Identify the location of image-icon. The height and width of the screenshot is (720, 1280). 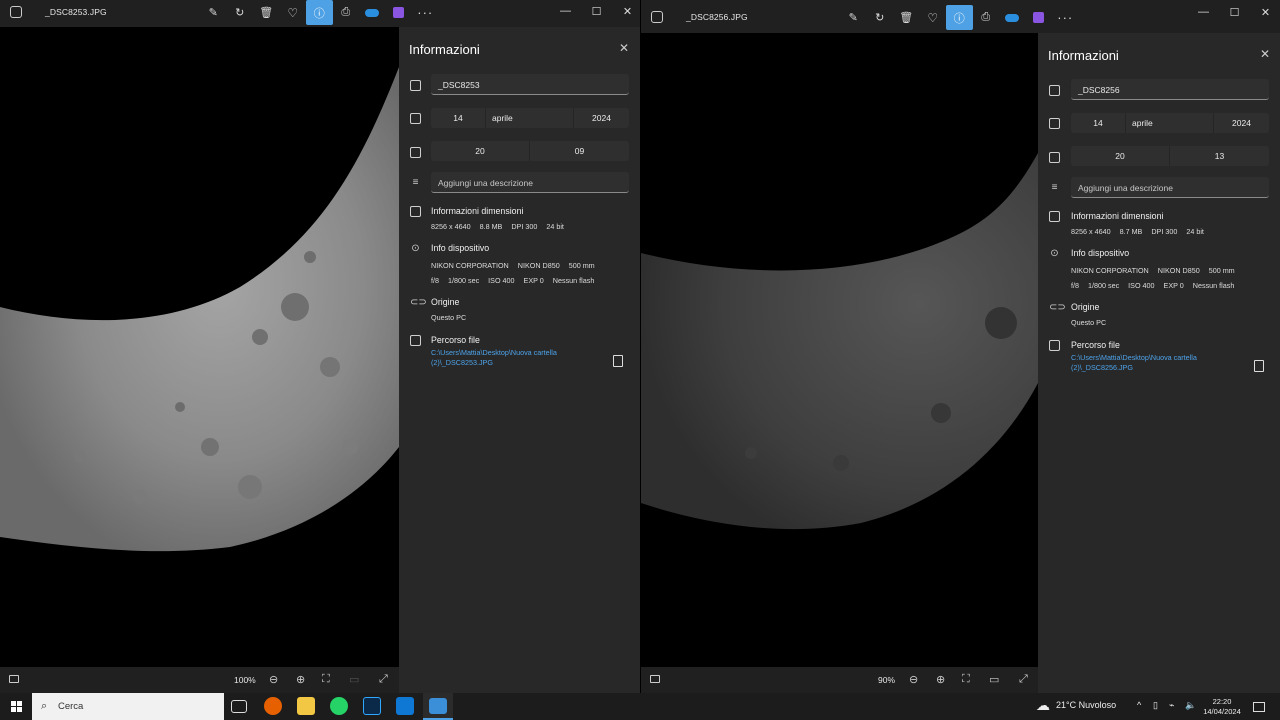
(415, 85).